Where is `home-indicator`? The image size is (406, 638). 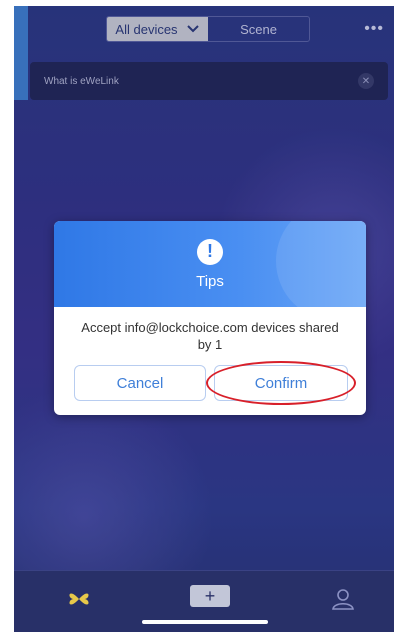 home-indicator is located at coordinates (205, 622).